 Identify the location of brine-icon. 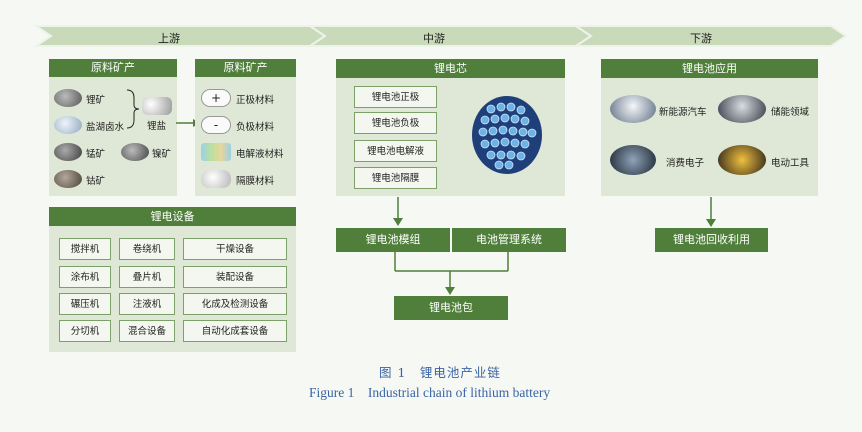
(68, 125).